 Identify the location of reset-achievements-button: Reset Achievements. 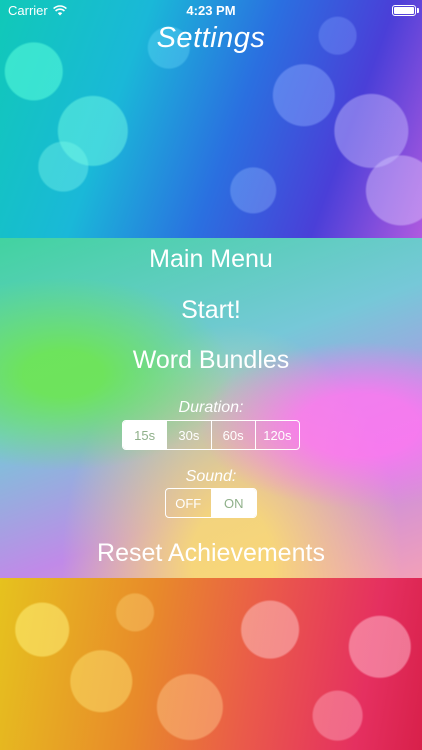
(211, 553).